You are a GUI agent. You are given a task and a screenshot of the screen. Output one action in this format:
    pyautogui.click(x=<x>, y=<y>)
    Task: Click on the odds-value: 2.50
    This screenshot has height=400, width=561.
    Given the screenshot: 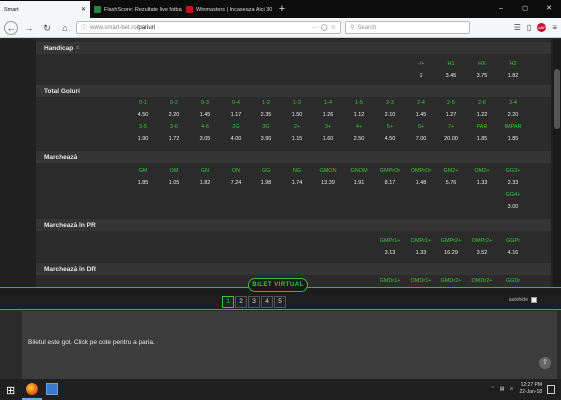 What is the action you would take?
    pyautogui.click(x=359, y=139)
    